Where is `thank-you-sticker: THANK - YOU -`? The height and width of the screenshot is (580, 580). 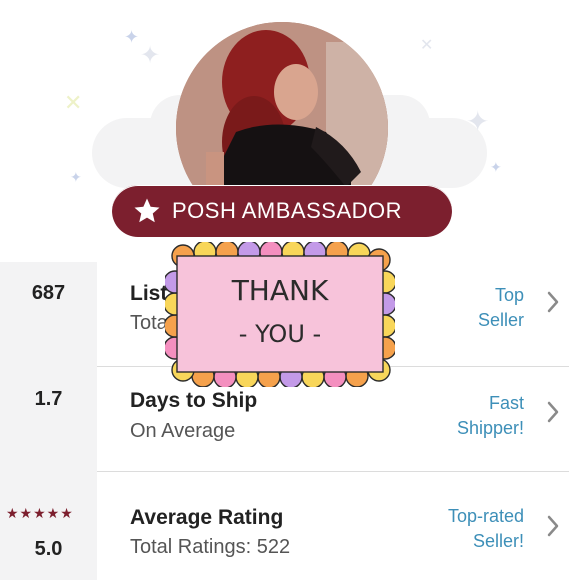
thank-you-sticker: THANK - YOU - is located at coordinates (280, 314).